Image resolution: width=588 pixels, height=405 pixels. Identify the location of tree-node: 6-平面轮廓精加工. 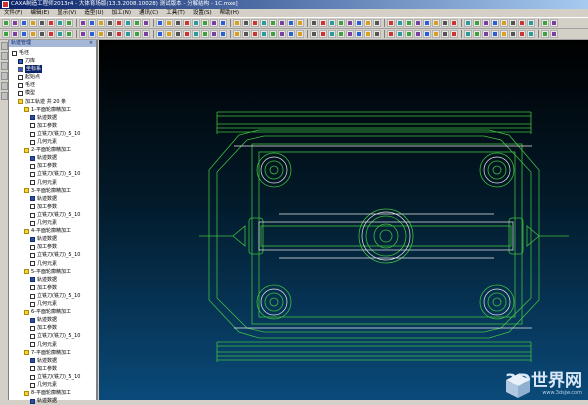
(47, 312).